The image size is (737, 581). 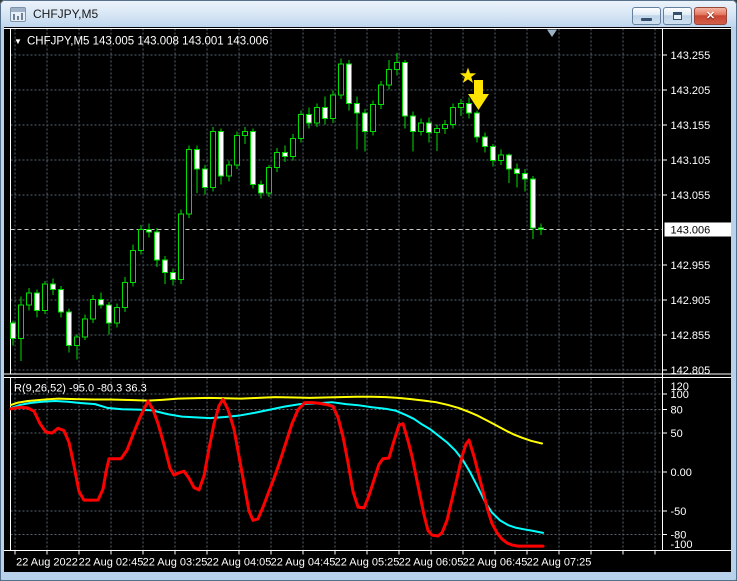 I want to click on current-price-tag: 143.006, so click(x=697, y=229).